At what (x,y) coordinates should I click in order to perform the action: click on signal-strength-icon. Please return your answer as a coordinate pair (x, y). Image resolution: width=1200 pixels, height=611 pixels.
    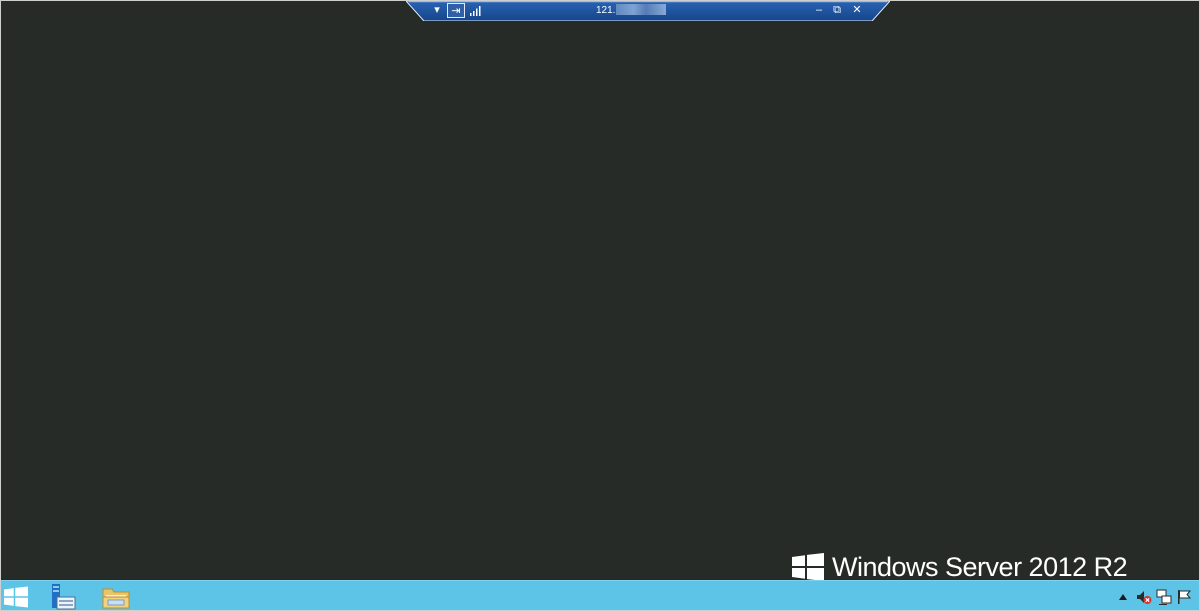
    Looking at the image, I should click on (475, 11).